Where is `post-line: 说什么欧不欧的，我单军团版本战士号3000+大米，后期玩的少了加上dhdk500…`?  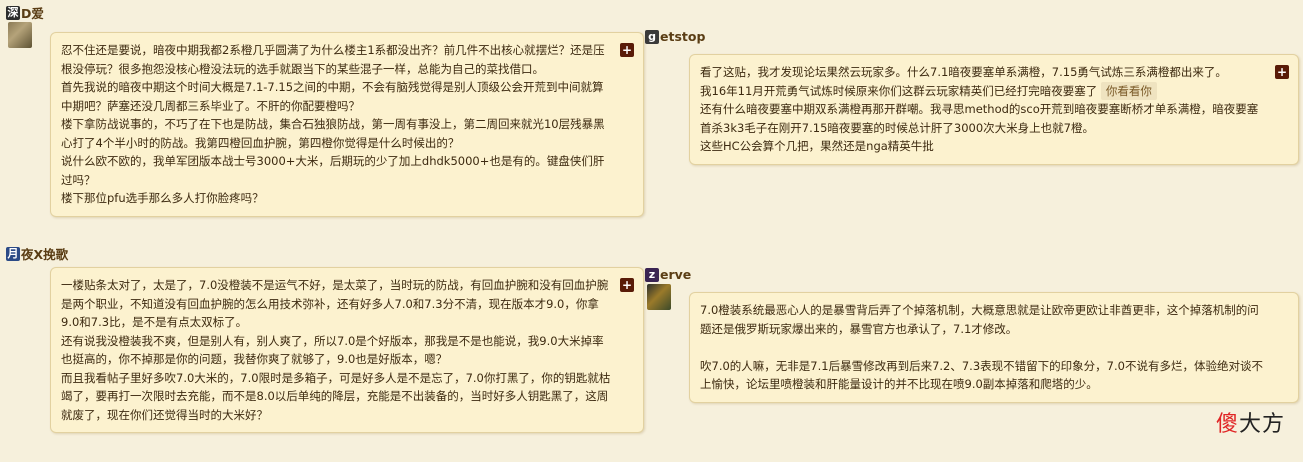
post-line: 说什么欧不欧的，我单军团版本战士号3000+大米，后期玩的少了加上dhdk500… is located at coordinates (333, 170).